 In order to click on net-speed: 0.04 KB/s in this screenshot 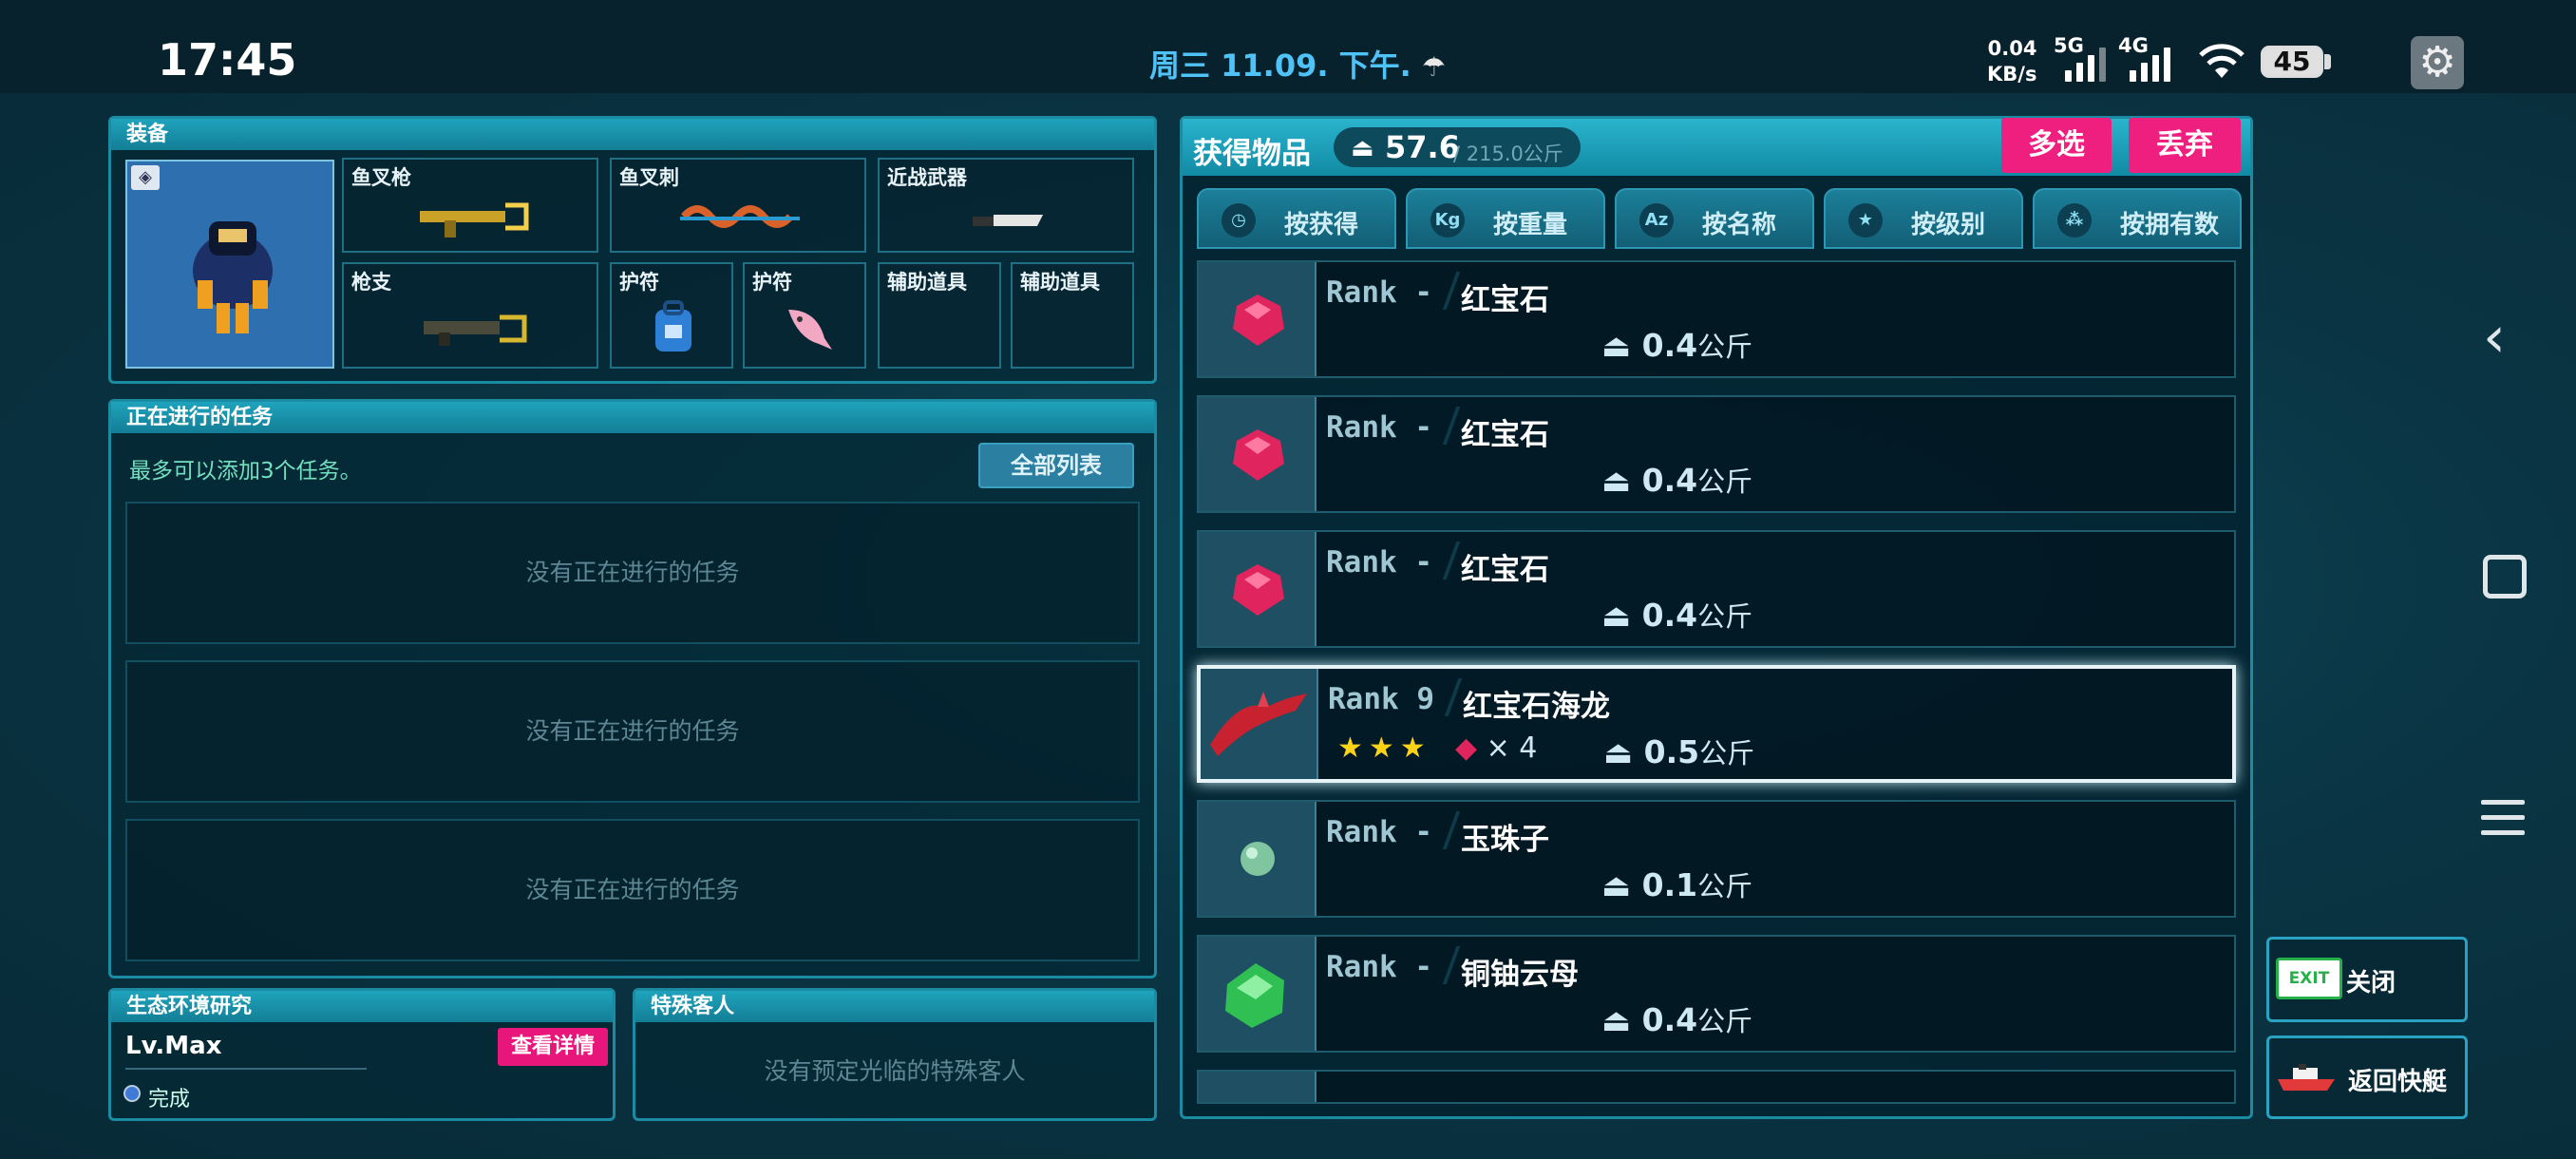, I will do `click(2012, 61)`.